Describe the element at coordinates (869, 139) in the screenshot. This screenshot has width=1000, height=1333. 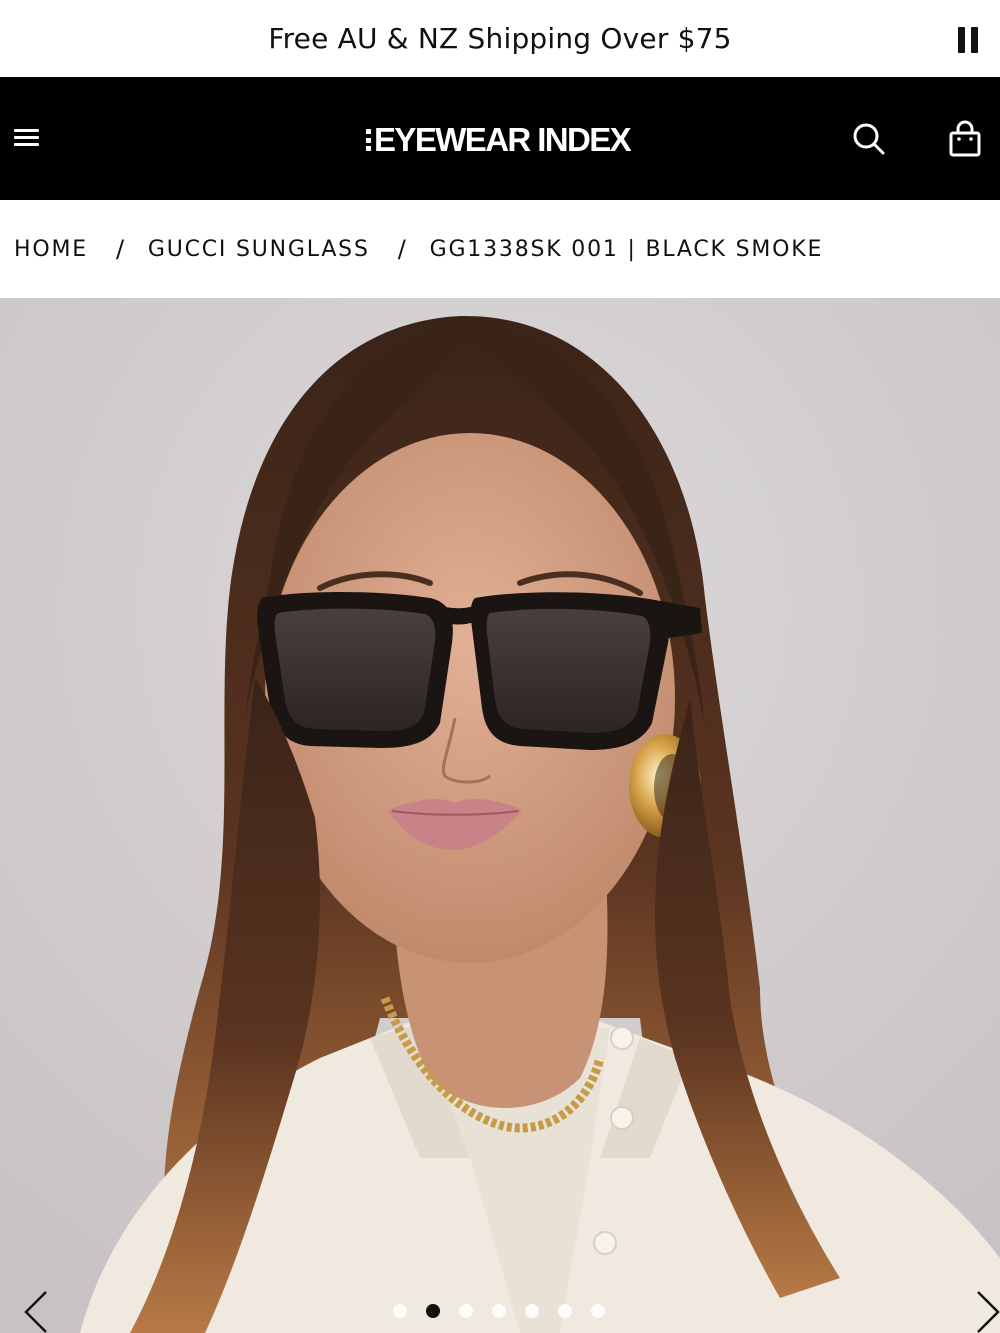
I see `search-icon` at that location.